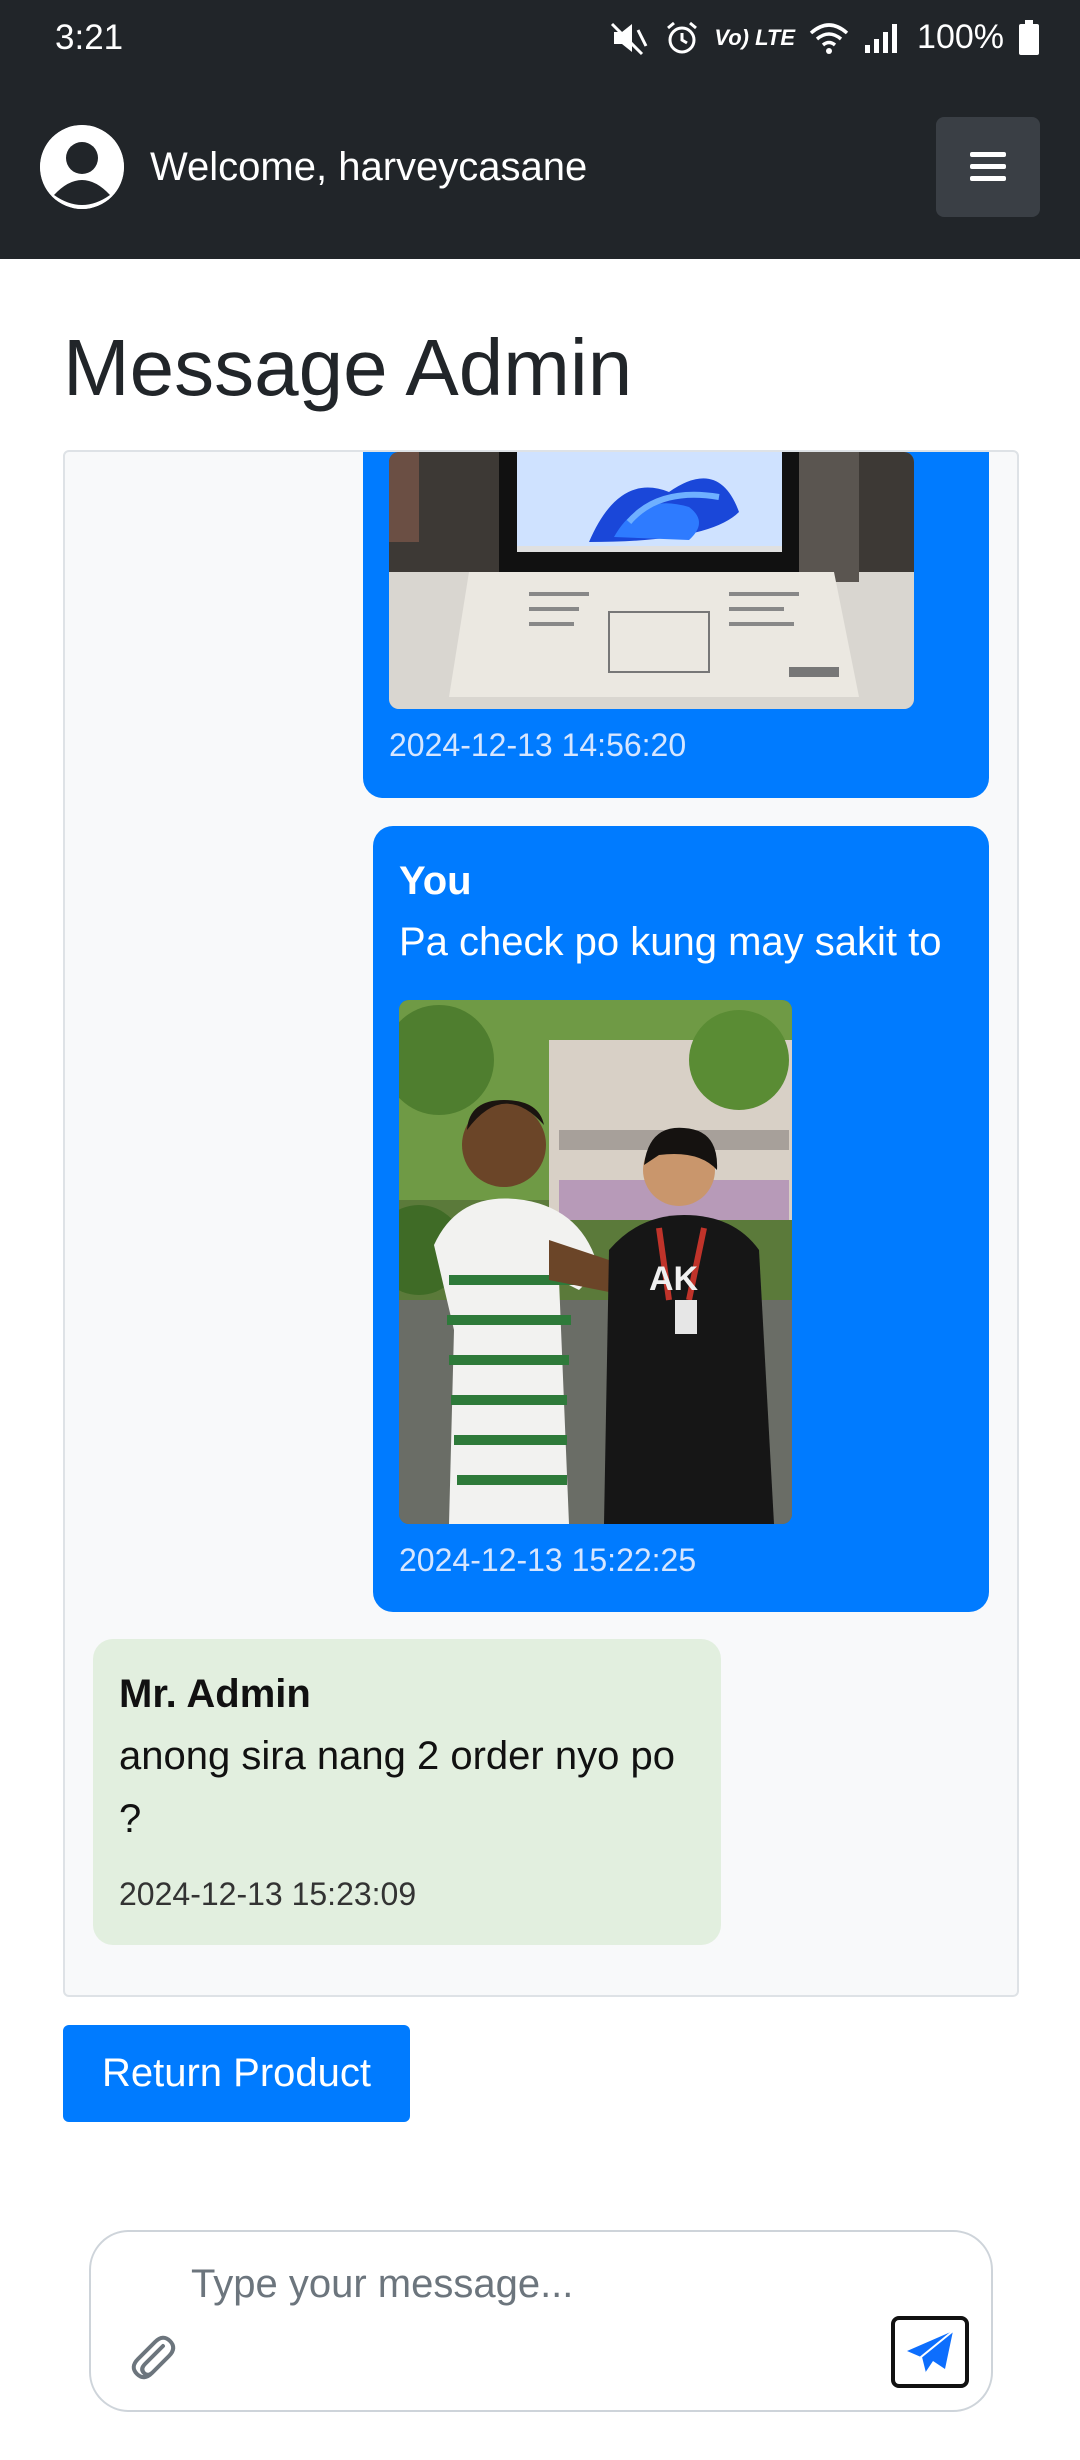 The image size is (1080, 2460). I want to click on status-icons: Vo) LTE 100%, so click(825, 37).